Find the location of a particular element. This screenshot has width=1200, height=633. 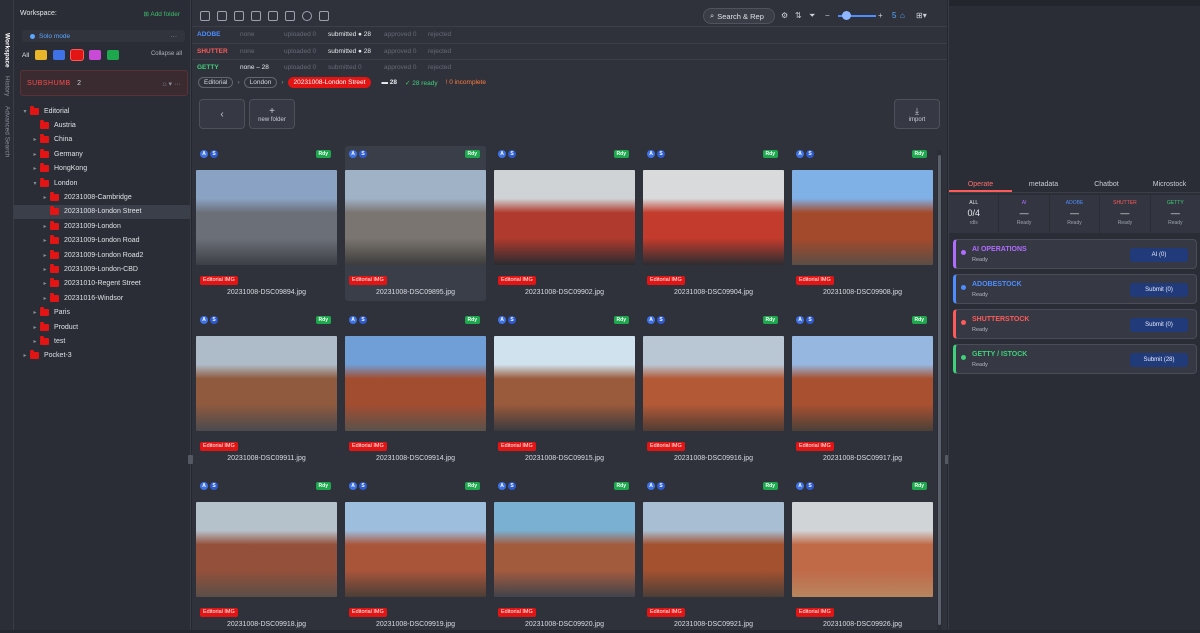

image-card: A S Rdy Editorial IMG 20231008-DSC09926.jpg is located at coordinates (862, 555).